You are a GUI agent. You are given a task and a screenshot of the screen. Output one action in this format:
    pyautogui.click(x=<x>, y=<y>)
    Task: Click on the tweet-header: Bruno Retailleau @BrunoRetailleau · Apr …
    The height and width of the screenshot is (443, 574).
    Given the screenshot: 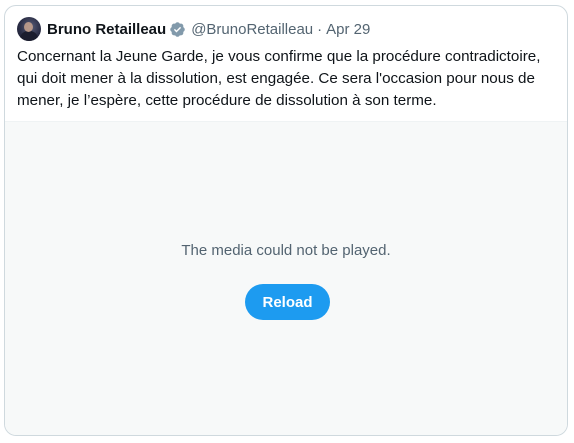 What is the action you would take?
    pyautogui.click(x=193, y=29)
    